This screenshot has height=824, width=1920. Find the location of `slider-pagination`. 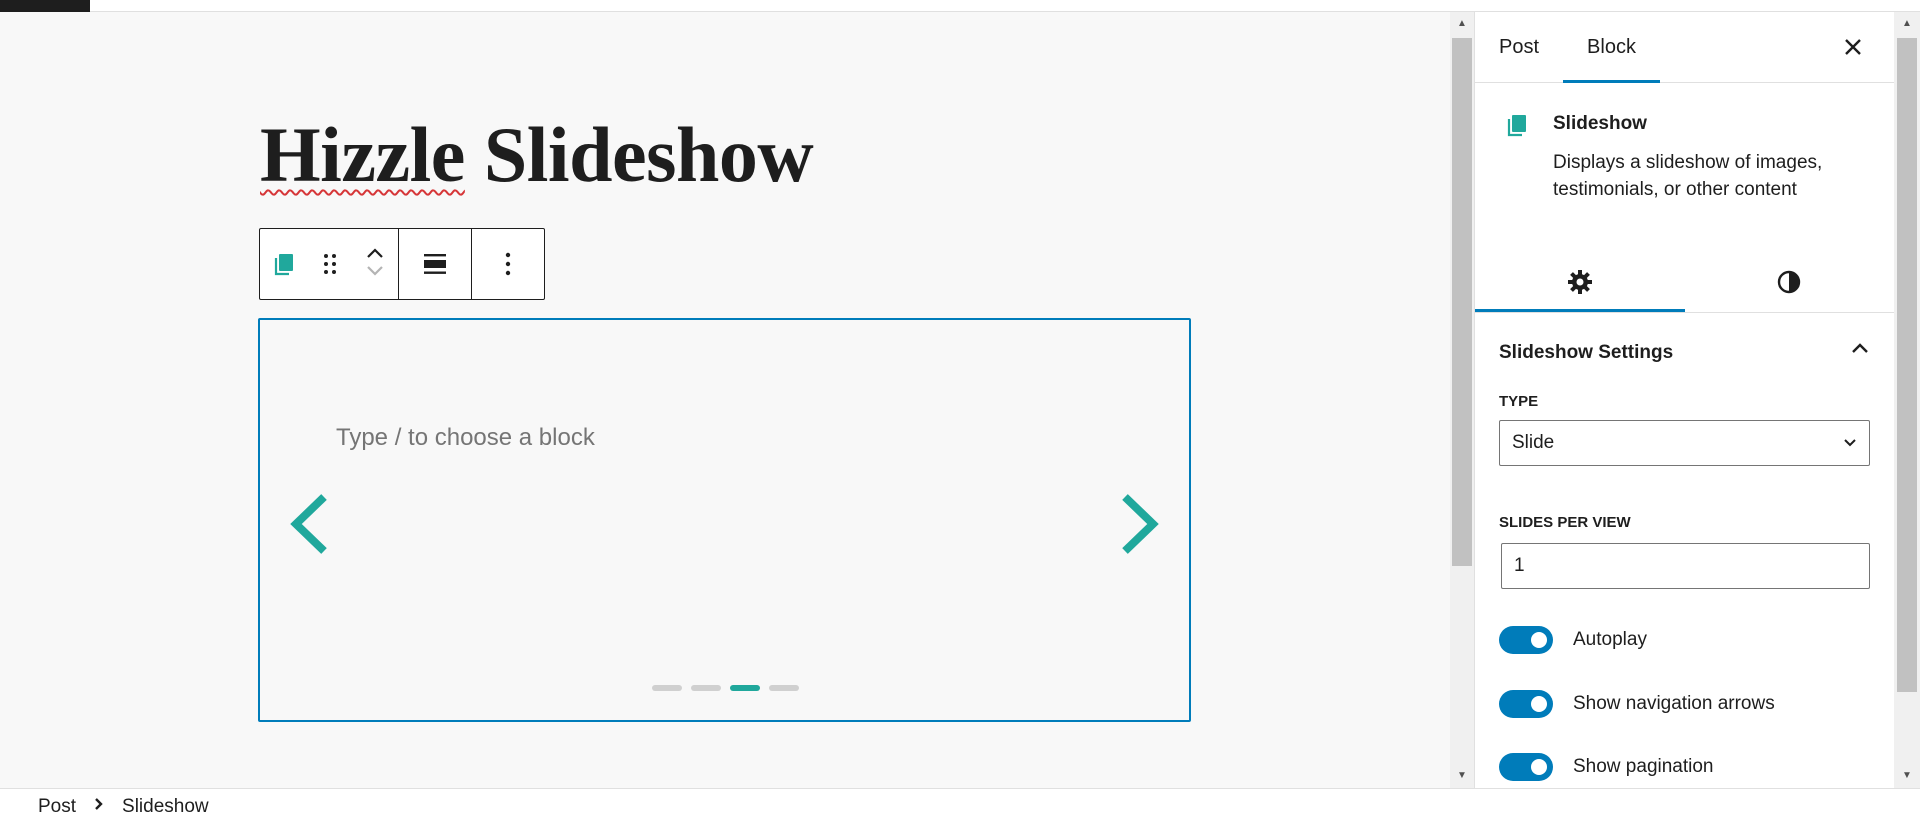

slider-pagination is located at coordinates (725, 688).